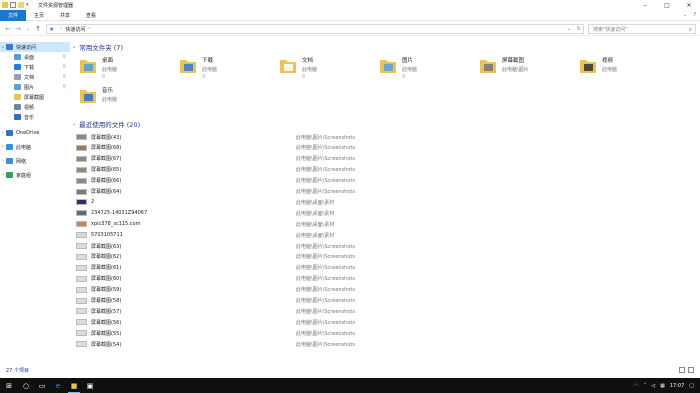 This screenshot has width=700, height=393. Describe the element at coordinates (35, 97) in the screenshot. I see `sidebar-item: 屏幕截图` at that location.